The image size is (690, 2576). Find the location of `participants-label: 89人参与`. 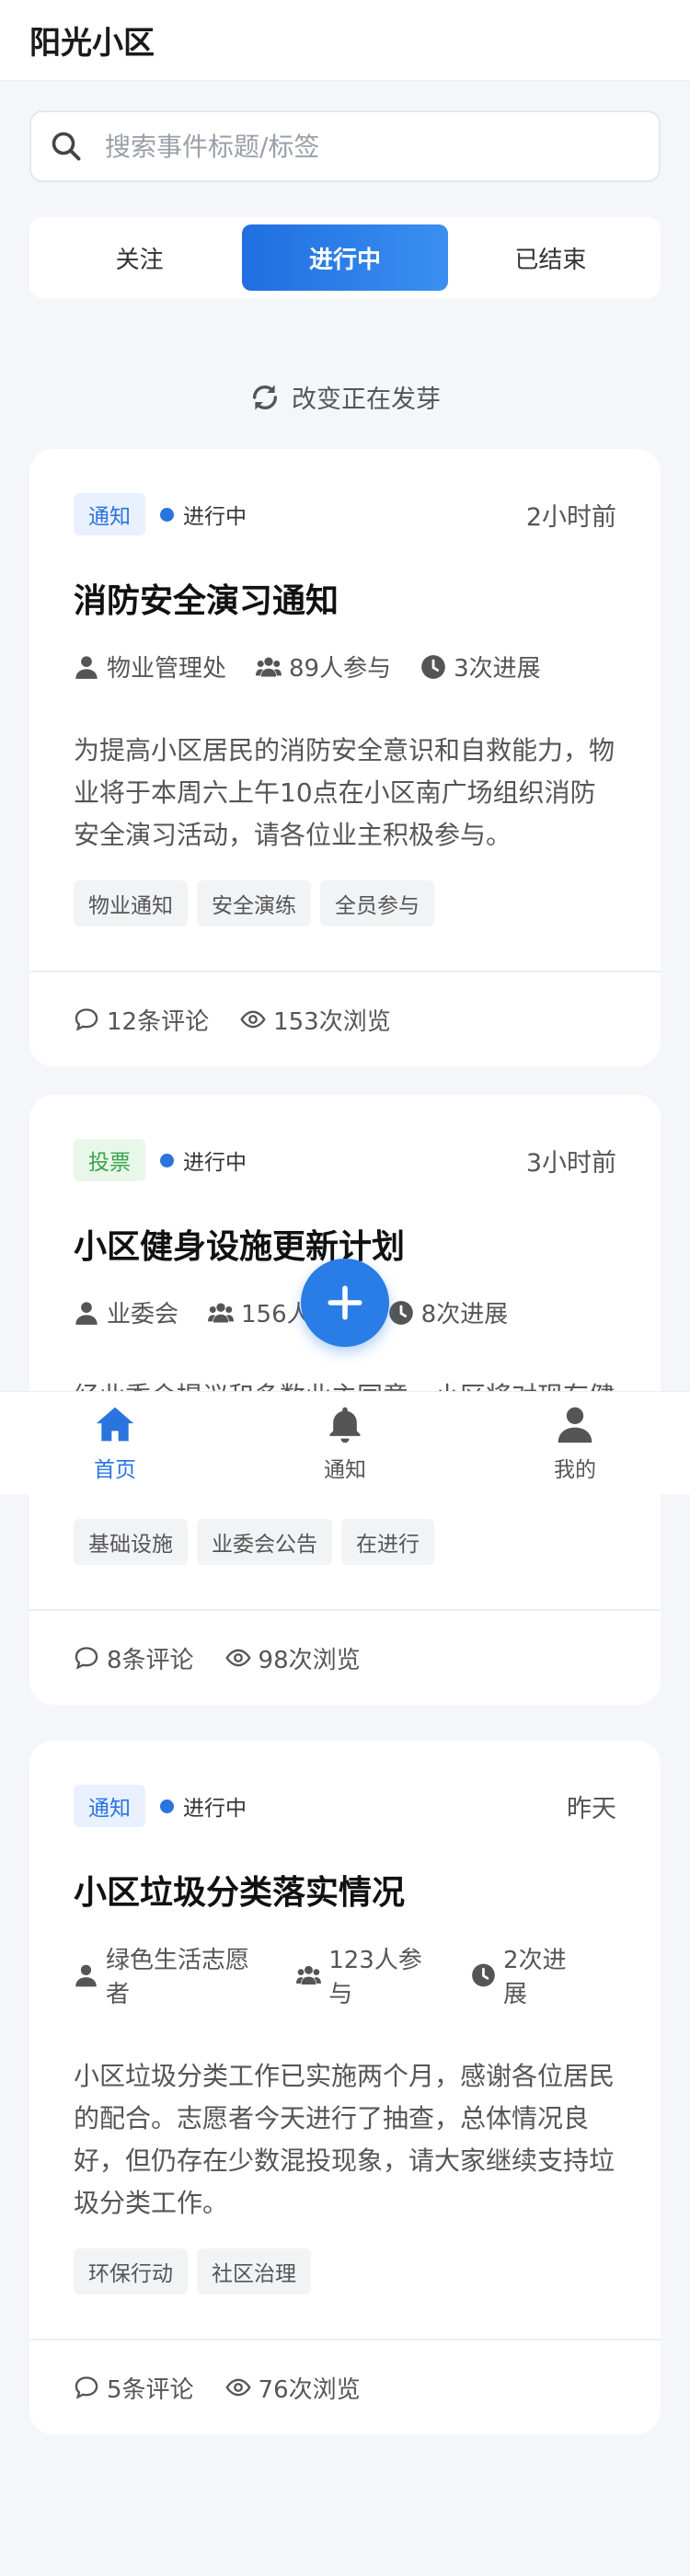

participants-label: 89人参与 is located at coordinates (340, 669).